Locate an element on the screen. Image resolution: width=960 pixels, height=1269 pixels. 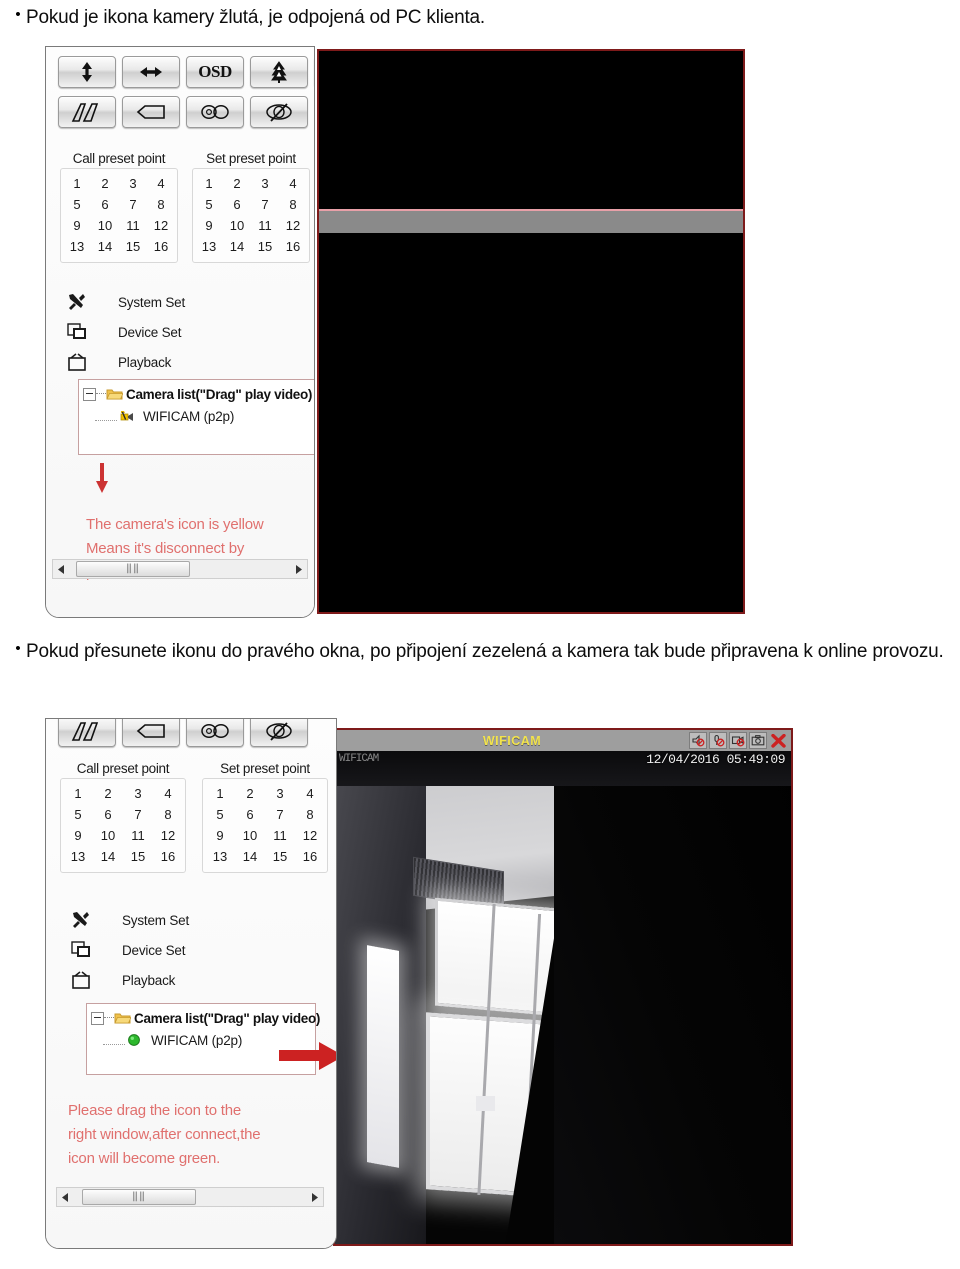
close-x-icon is located at coordinates (778, 740).